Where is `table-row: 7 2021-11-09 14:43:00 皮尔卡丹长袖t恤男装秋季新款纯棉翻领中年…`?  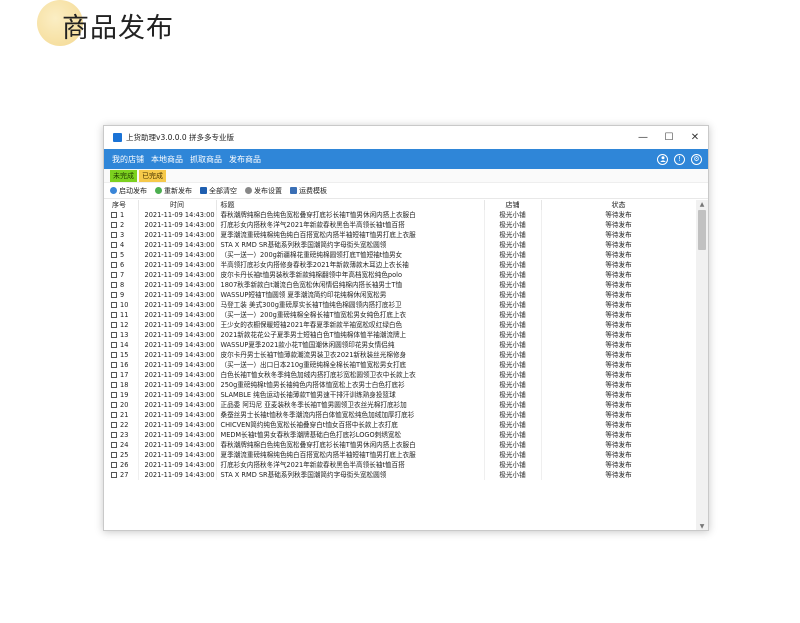
table-row: 7 2021-11-09 14:43:00 皮尔卡丹长袖t恤男装秋季新款纯棉翻领中年… is located at coordinates (400, 275).